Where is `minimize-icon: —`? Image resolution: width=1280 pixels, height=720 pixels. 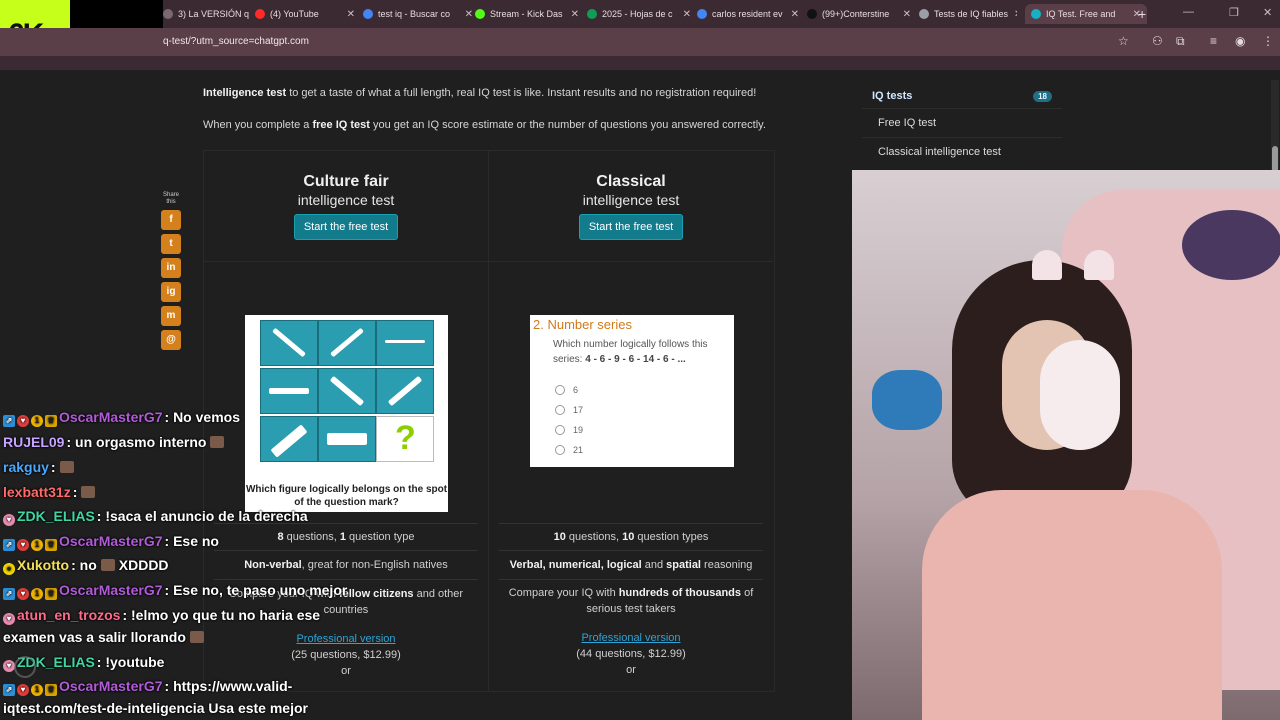 minimize-icon: — is located at coordinates (1188, 12).